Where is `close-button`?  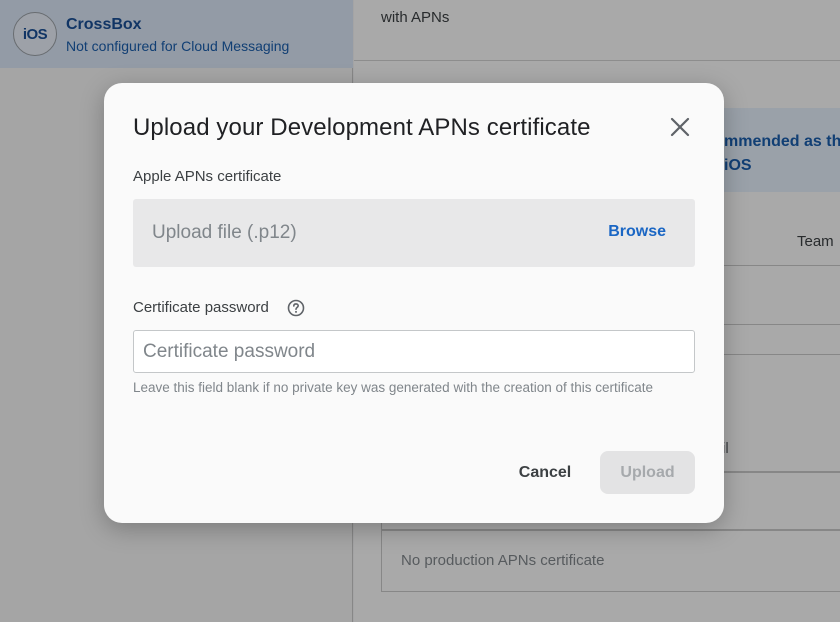 close-button is located at coordinates (680, 127).